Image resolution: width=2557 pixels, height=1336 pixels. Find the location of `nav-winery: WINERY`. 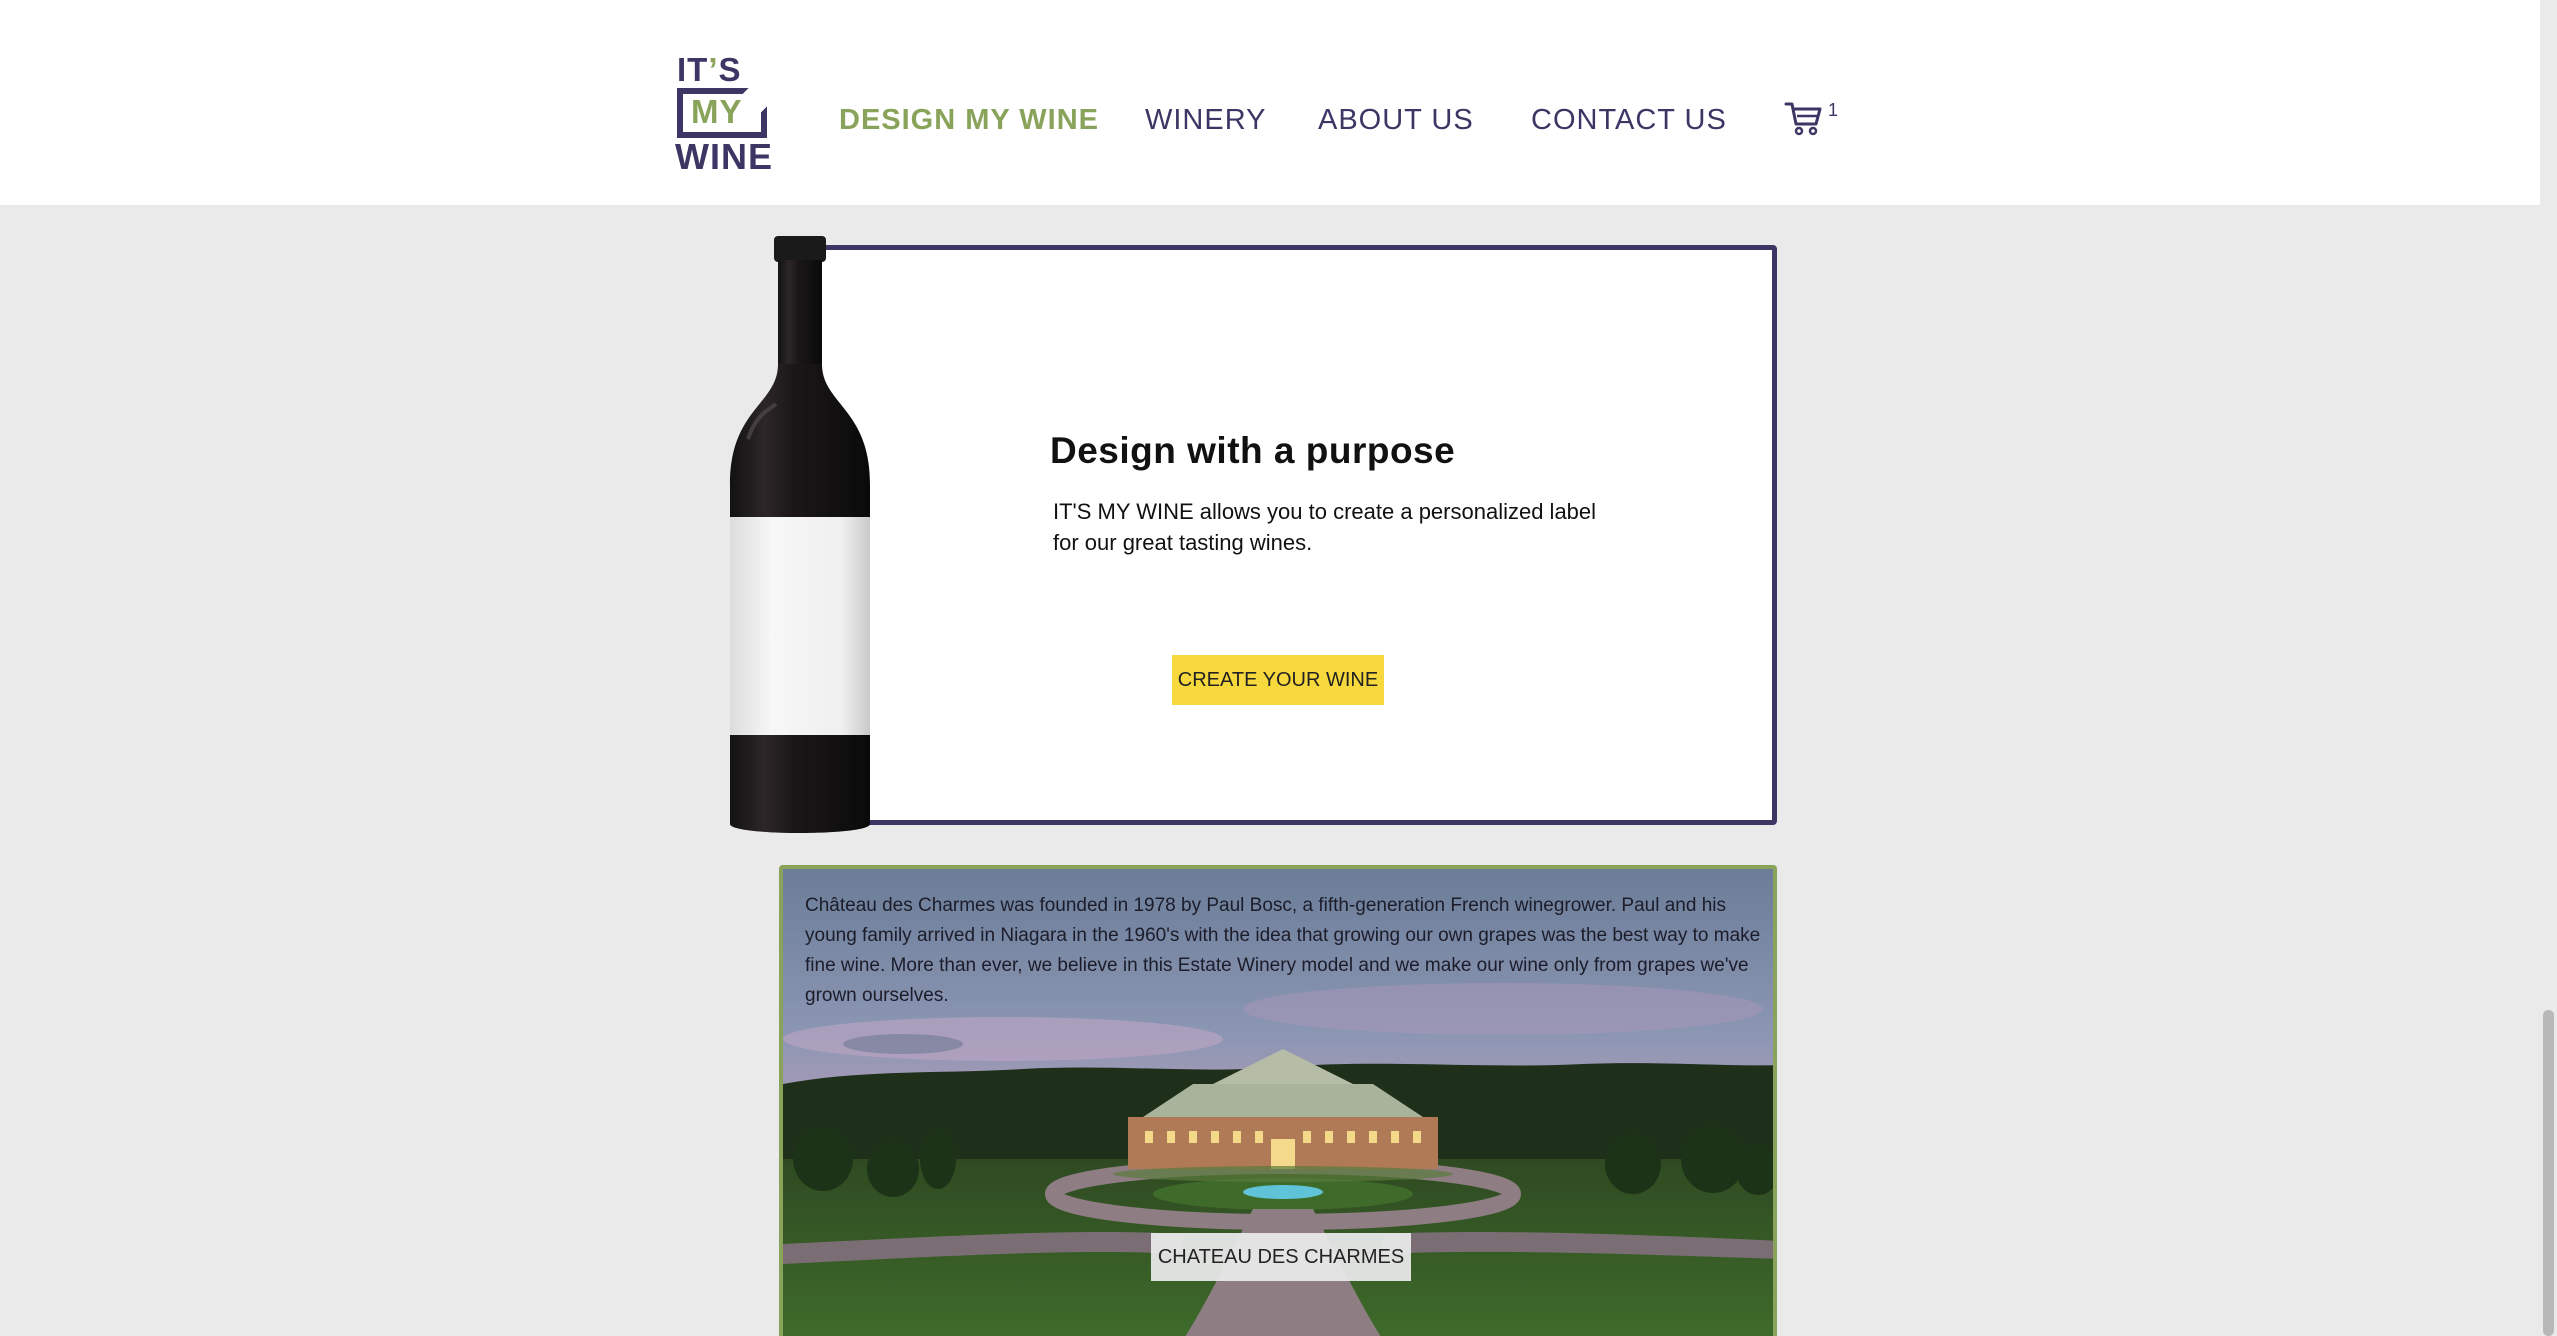

nav-winery: WINERY is located at coordinates (1205, 124).